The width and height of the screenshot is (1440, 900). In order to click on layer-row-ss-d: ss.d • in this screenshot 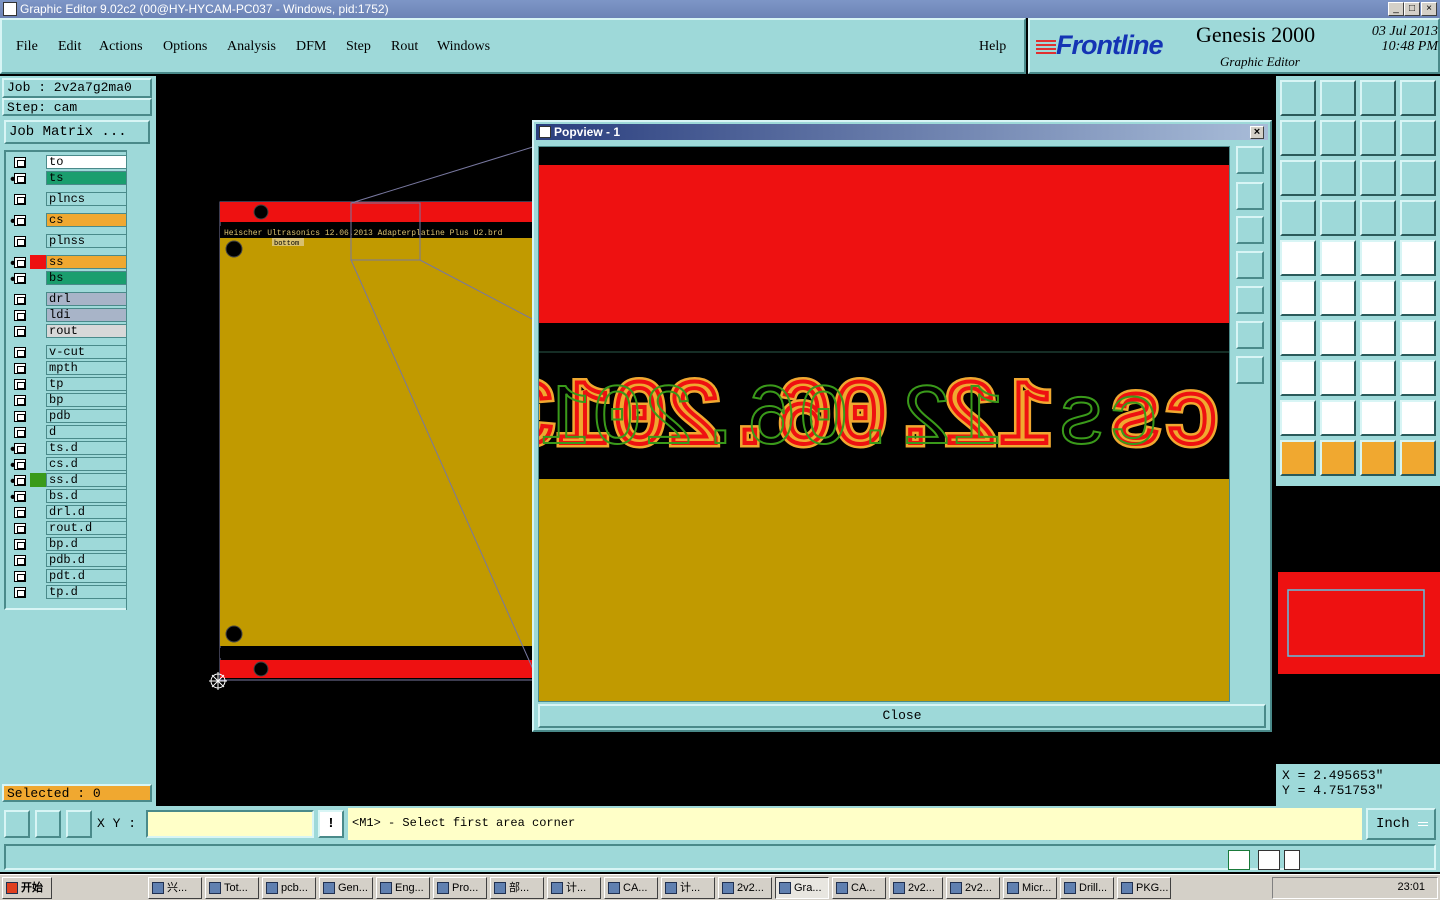, I will do `click(69, 481)`.